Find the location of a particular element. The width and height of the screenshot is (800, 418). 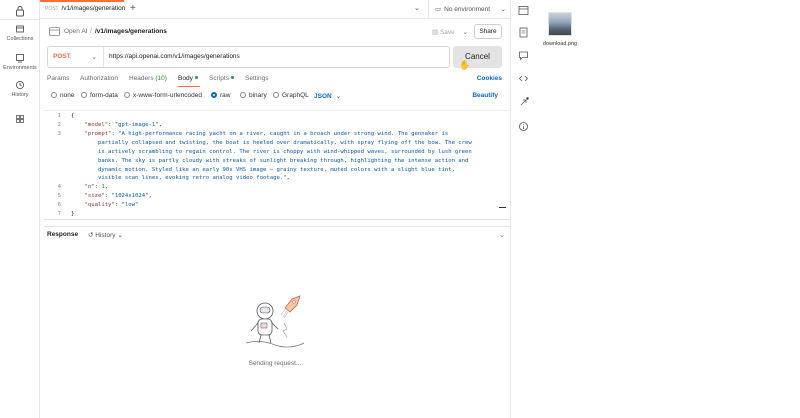

sidebar-item-environments: Environments is located at coordinates (20, 62).